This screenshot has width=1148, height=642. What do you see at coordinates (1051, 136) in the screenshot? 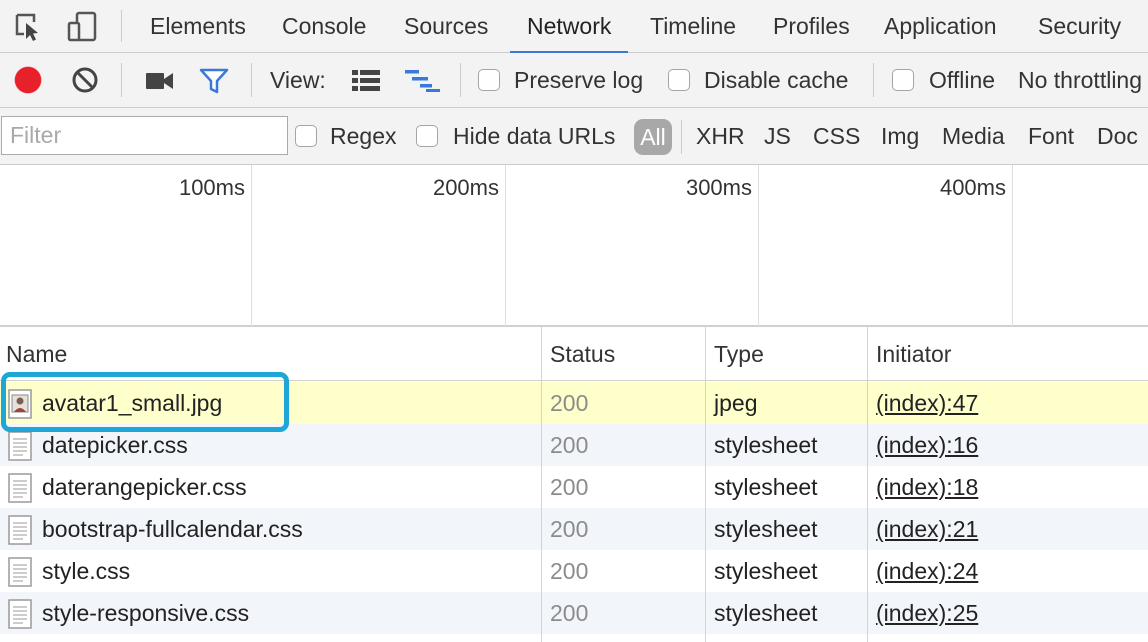
I see `filter-type-font: Font` at bounding box center [1051, 136].